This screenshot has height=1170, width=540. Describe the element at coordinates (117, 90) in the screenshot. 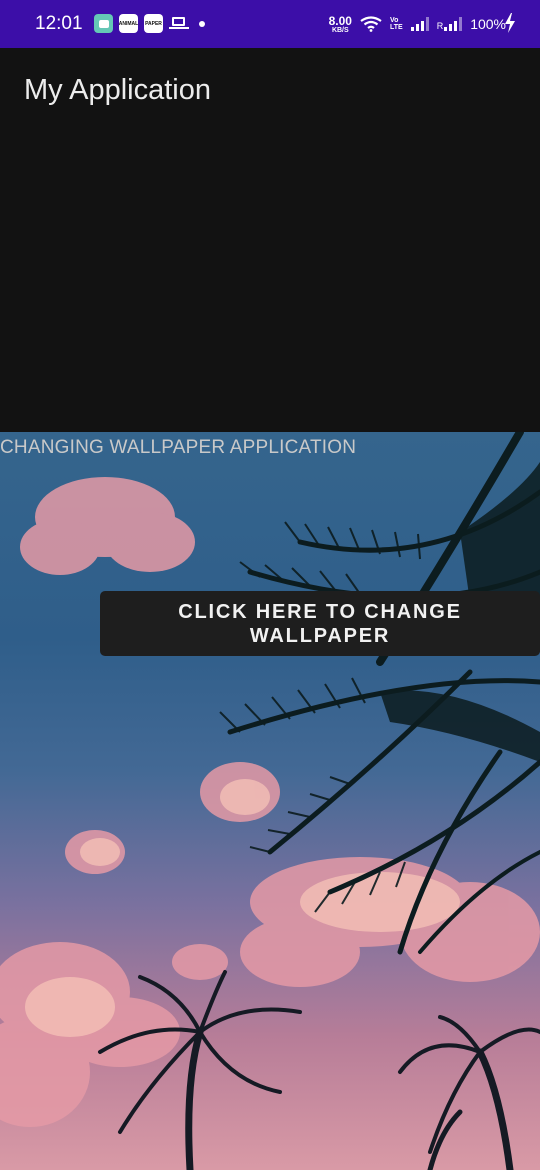

I see `app-title: My Application` at that location.